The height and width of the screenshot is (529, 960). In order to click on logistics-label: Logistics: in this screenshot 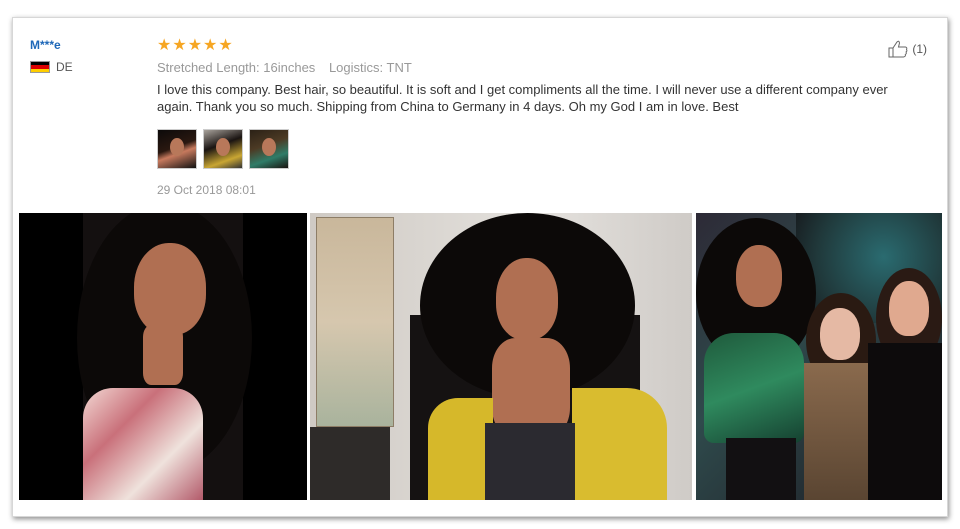, I will do `click(356, 67)`.